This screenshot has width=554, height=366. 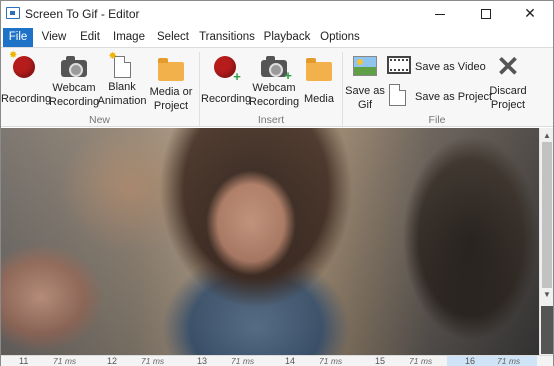 I want to click on frame-item: 12 71 ms, so click(x=136, y=361).